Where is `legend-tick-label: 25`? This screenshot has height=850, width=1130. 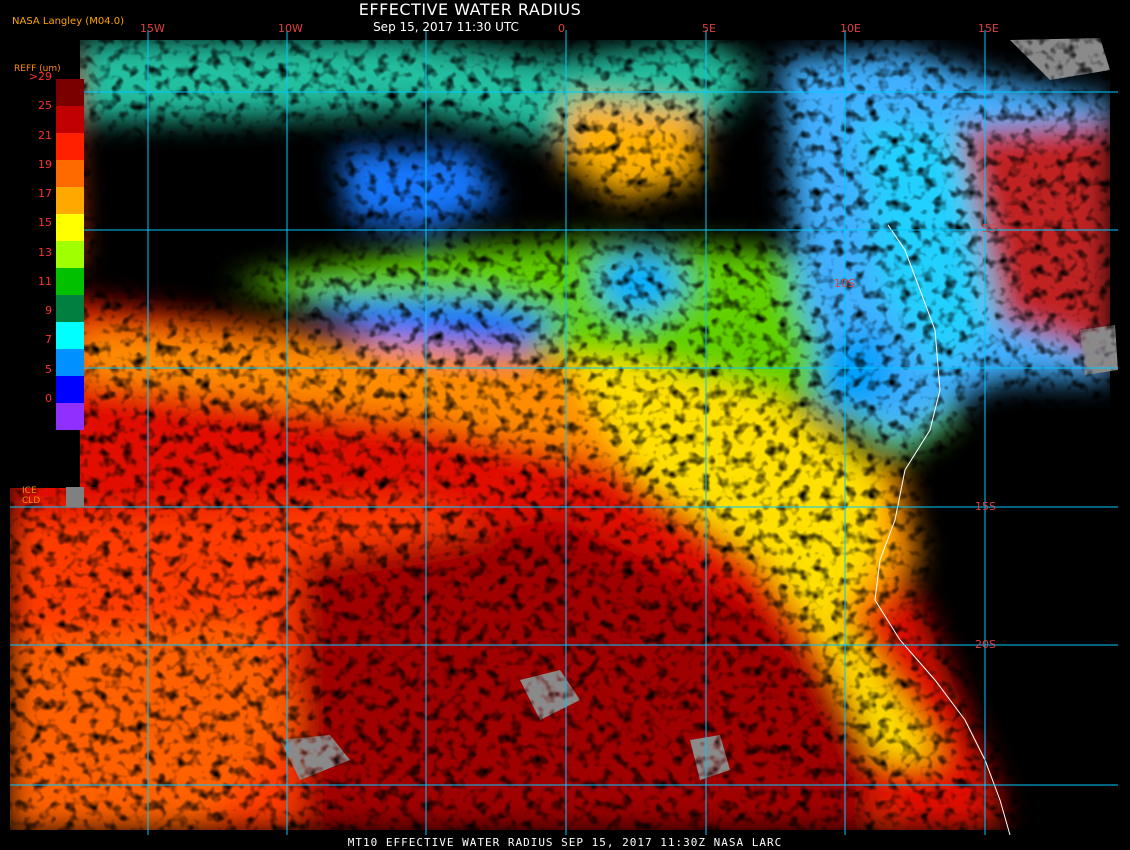
legend-tick-label: 25 is located at coordinates (45, 106).